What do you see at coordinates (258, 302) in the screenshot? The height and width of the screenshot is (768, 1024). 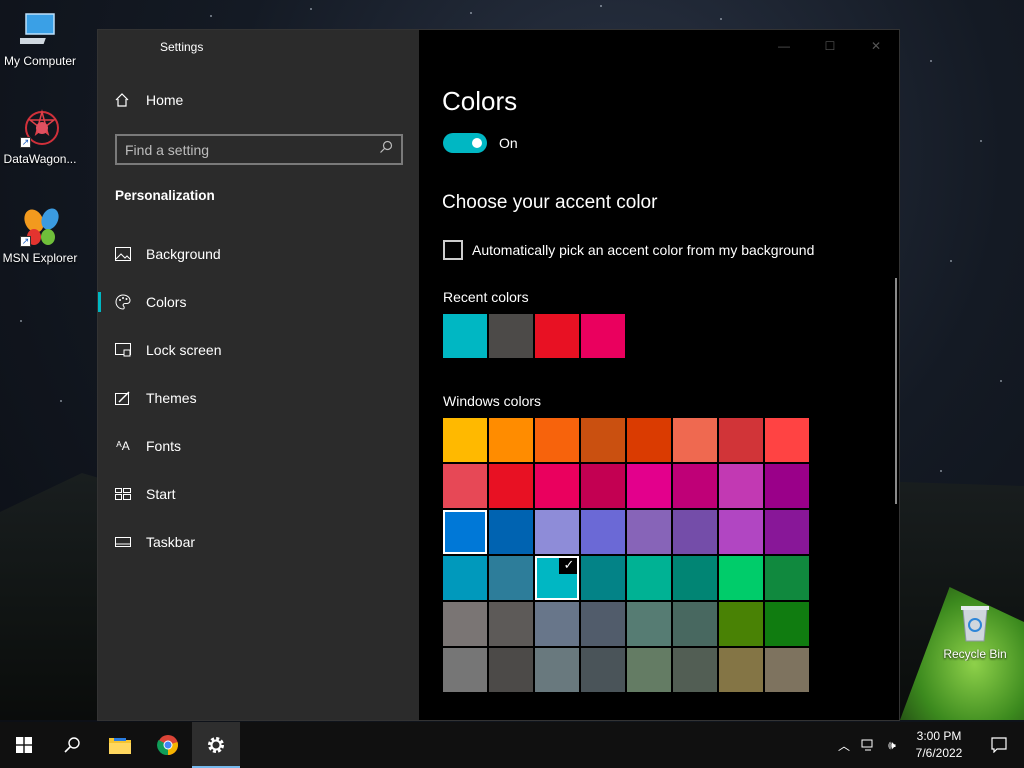 I see `nav-item-colors: Colors` at bounding box center [258, 302].